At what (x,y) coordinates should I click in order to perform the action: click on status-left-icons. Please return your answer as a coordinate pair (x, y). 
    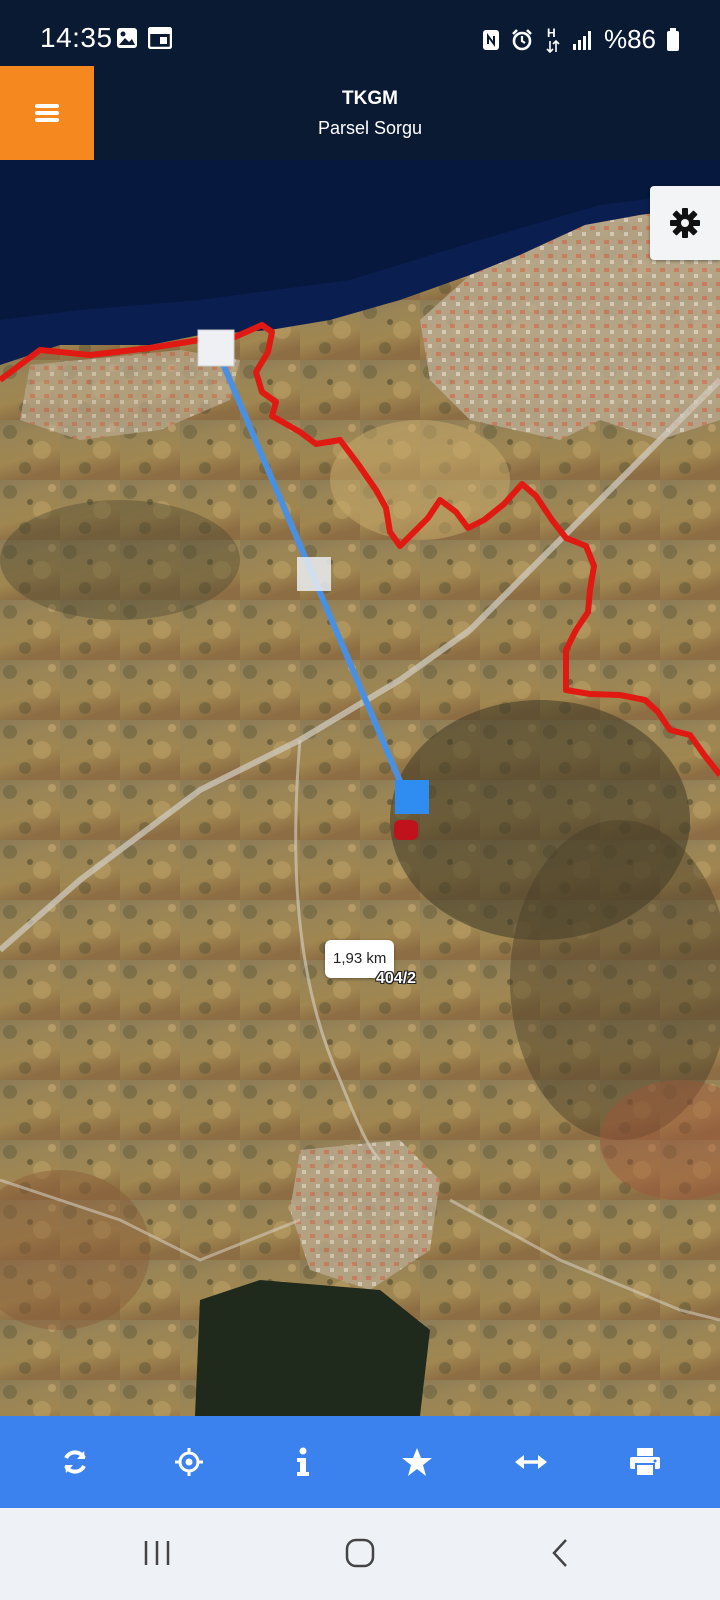
    Looking at the image, I should click on (144, 38).